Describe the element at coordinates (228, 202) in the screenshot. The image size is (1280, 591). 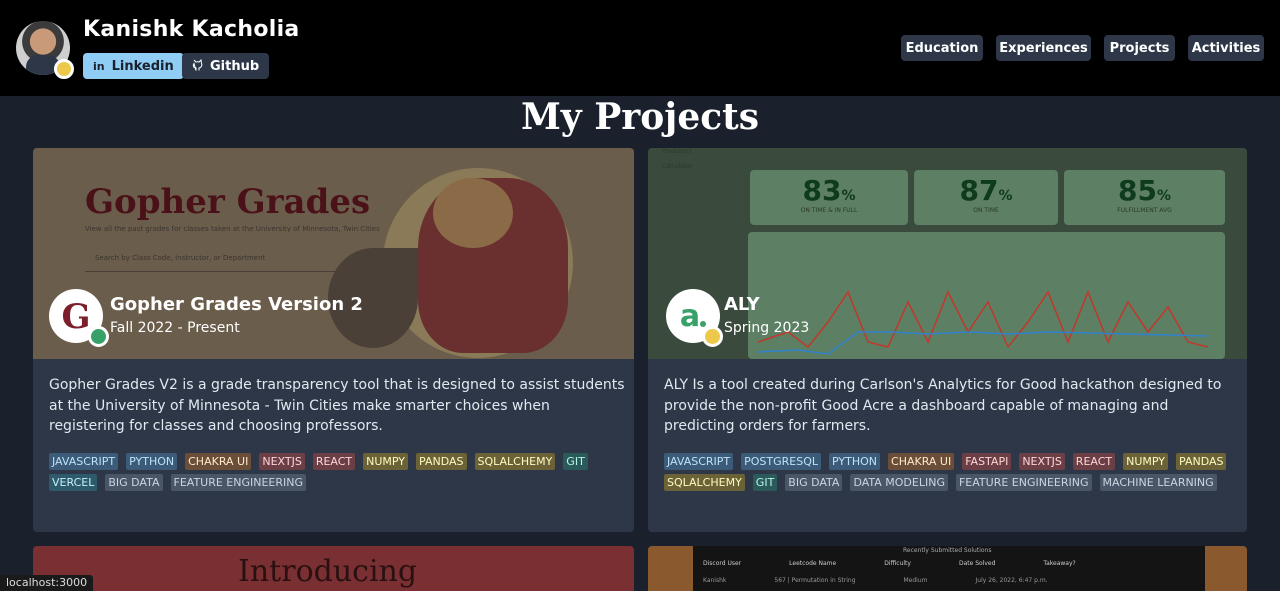
I see `hero-headline: Gopher Grades` at that location.